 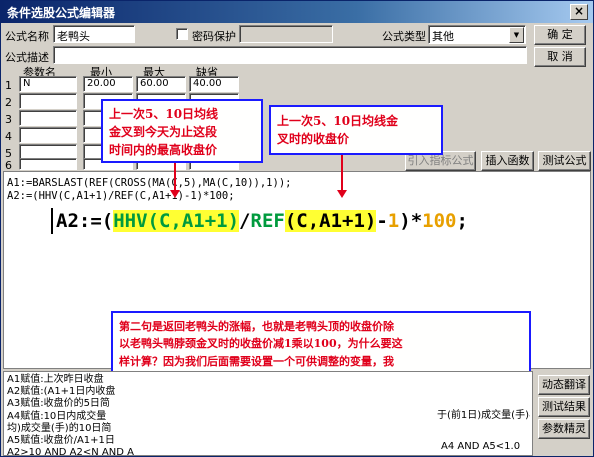 What do you see at coordinates (560, 35) in the screenshot?
I see `ok-button: 确 定` at bounding box center [560, 35].